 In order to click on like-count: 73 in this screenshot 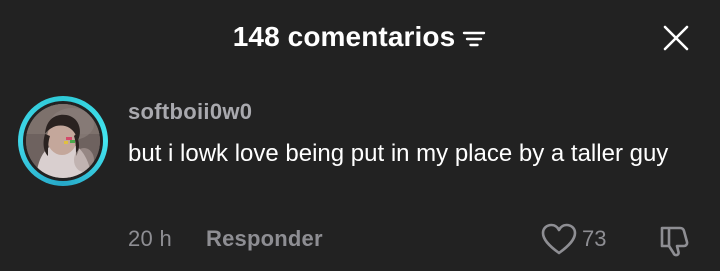, I will do `click(594, 238)`.